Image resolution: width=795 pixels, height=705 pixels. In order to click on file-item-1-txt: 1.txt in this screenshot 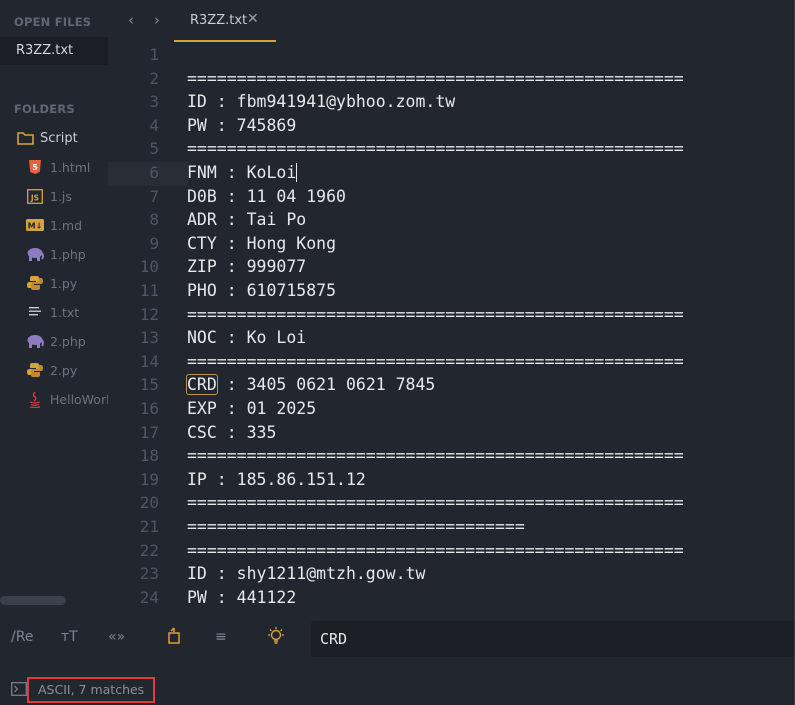, I will do `click(52, 312)`.